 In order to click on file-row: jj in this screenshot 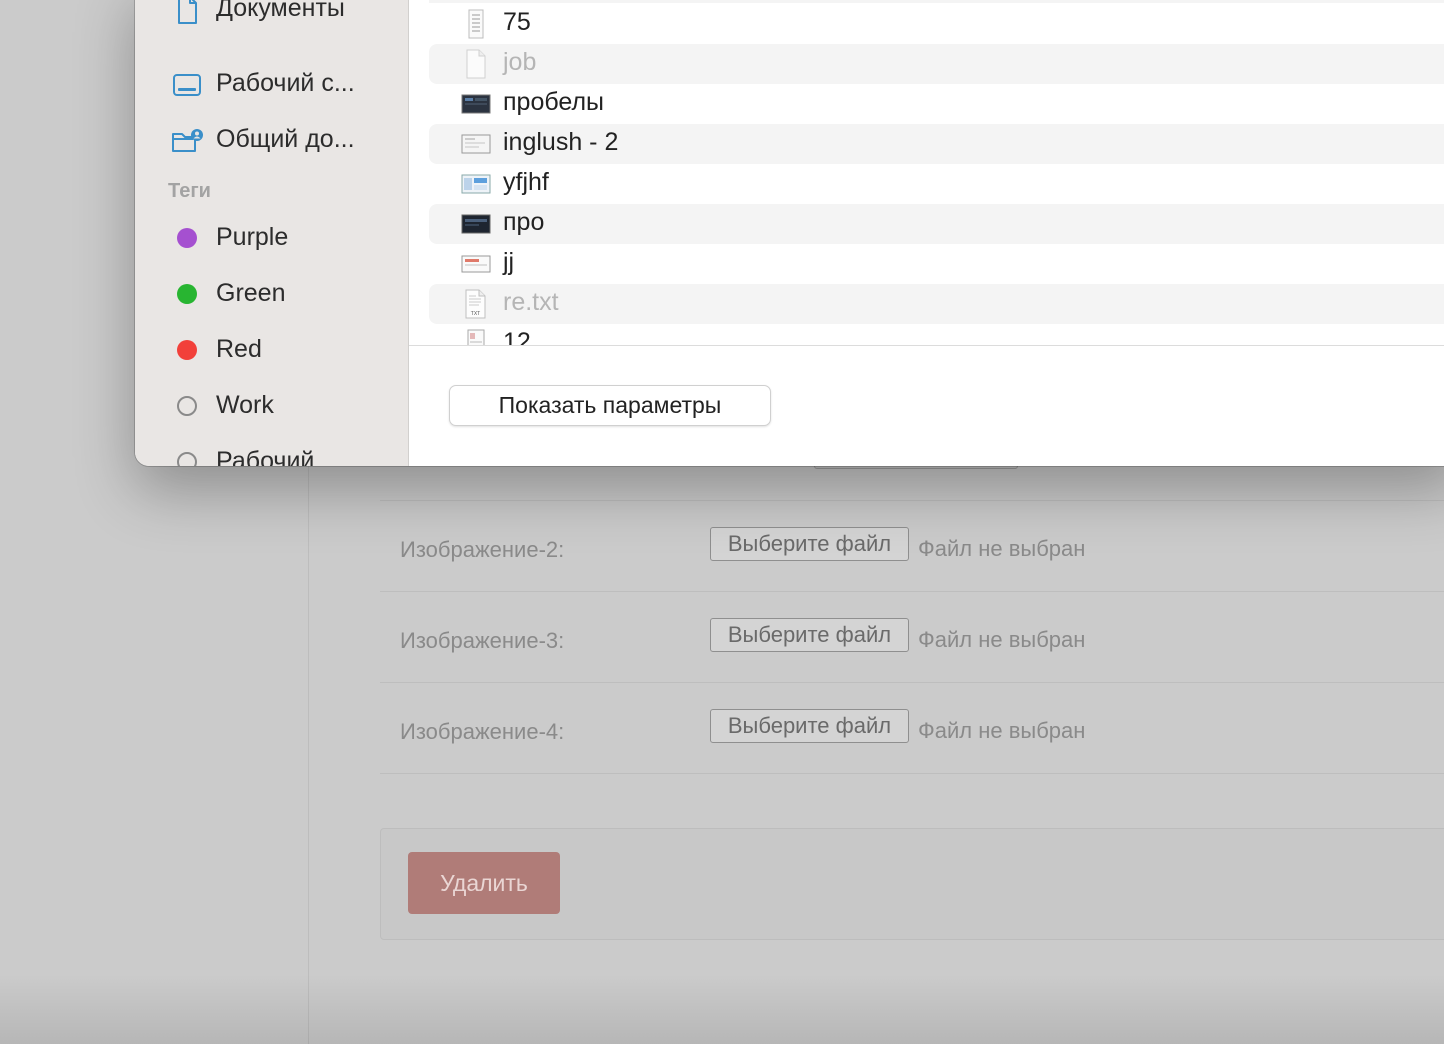, I will do `click(936, 264)`.